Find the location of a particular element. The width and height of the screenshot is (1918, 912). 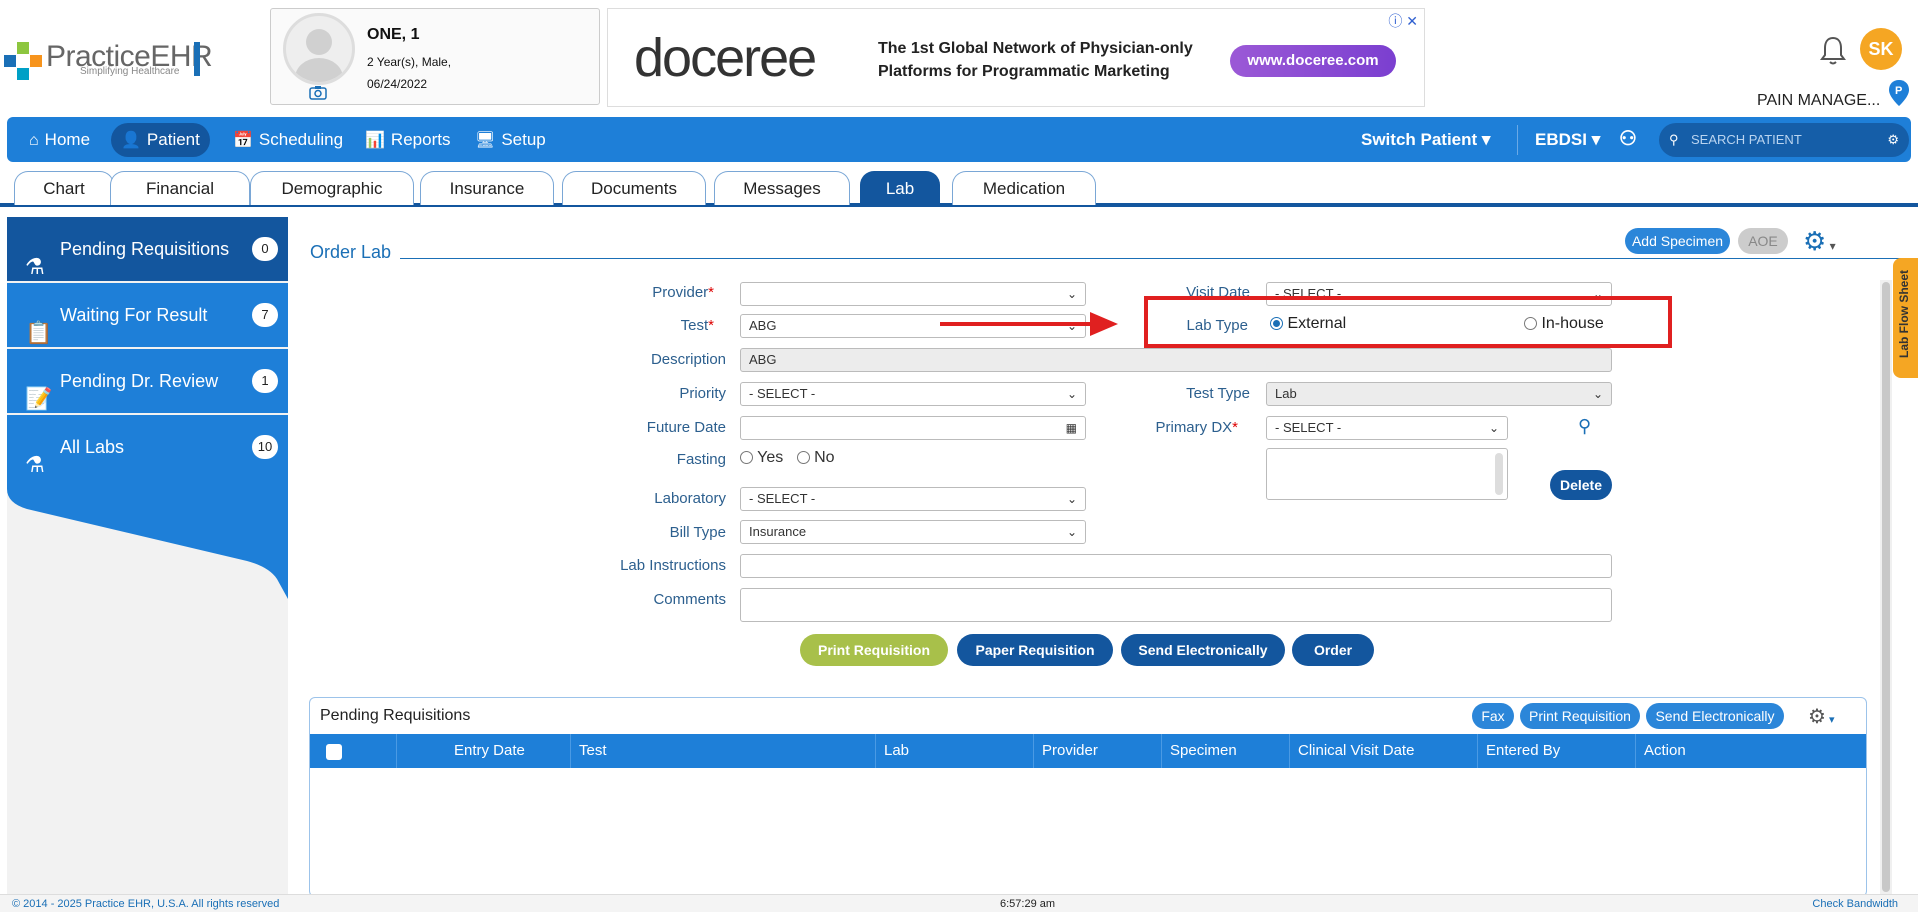

nav-setup: 🖥 Setup is located at coordinates (510, 140).